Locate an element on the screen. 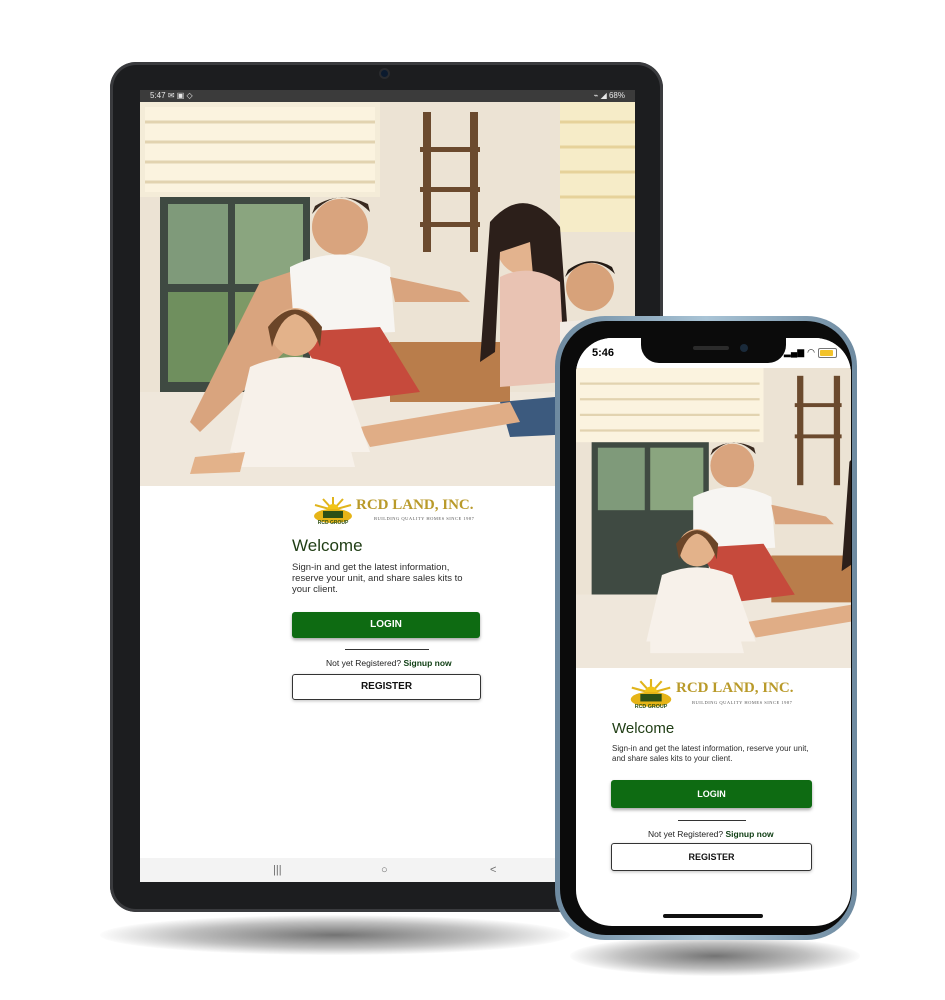 The height and width of the screenshot is (1000, 945). tablet-login-button: LOGIN is located at coordinates (386, 625).